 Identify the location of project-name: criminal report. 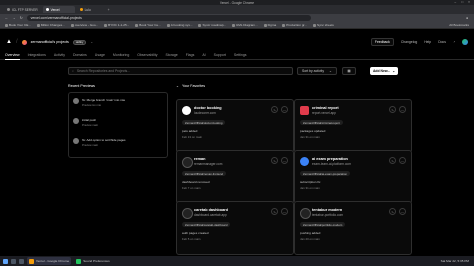
(325, 108).